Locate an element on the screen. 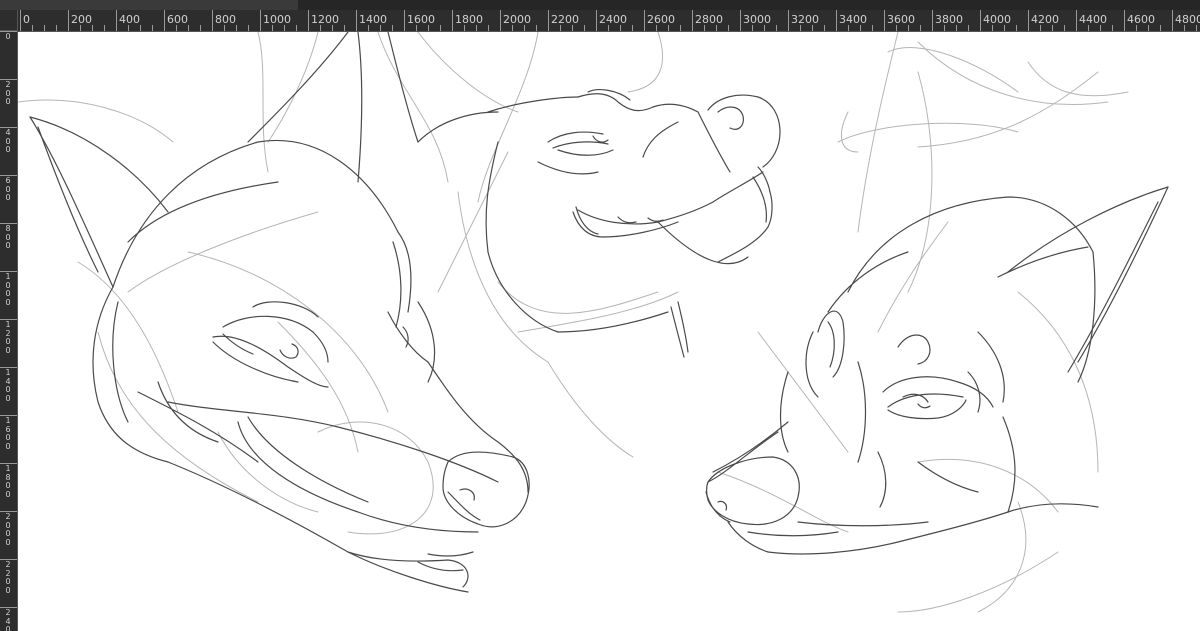 The height and width of the screenshot is (631, 1200). ruler-tick: 3200 is located at coordinates (803, 20).